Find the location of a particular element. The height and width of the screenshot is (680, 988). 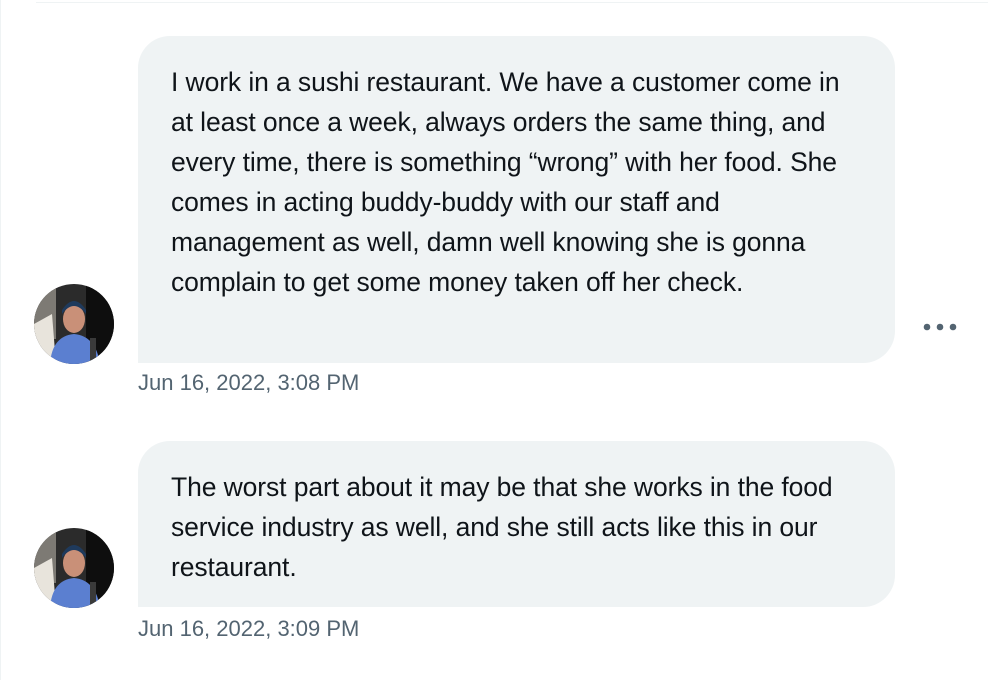

more-horizontal-icon is located at coordinates (940, 327).